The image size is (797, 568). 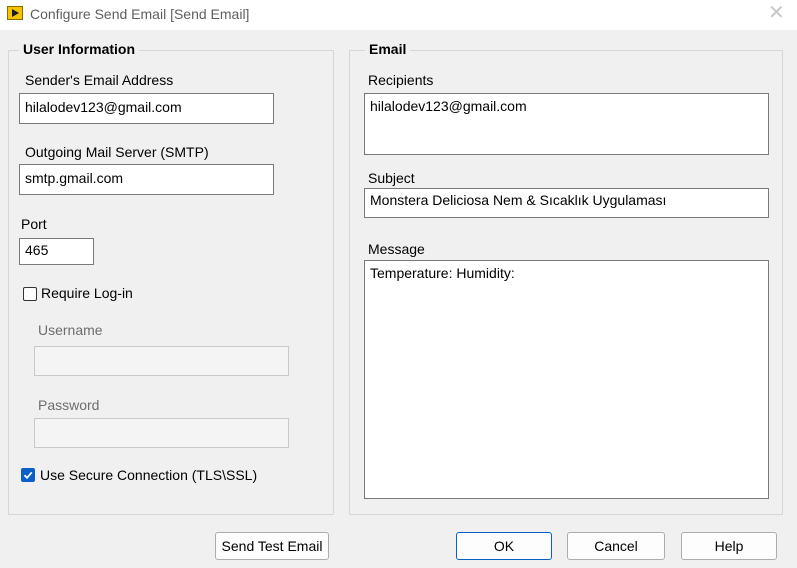 I want to click on recipients-label: Recipients, so click(x=401, y=80).